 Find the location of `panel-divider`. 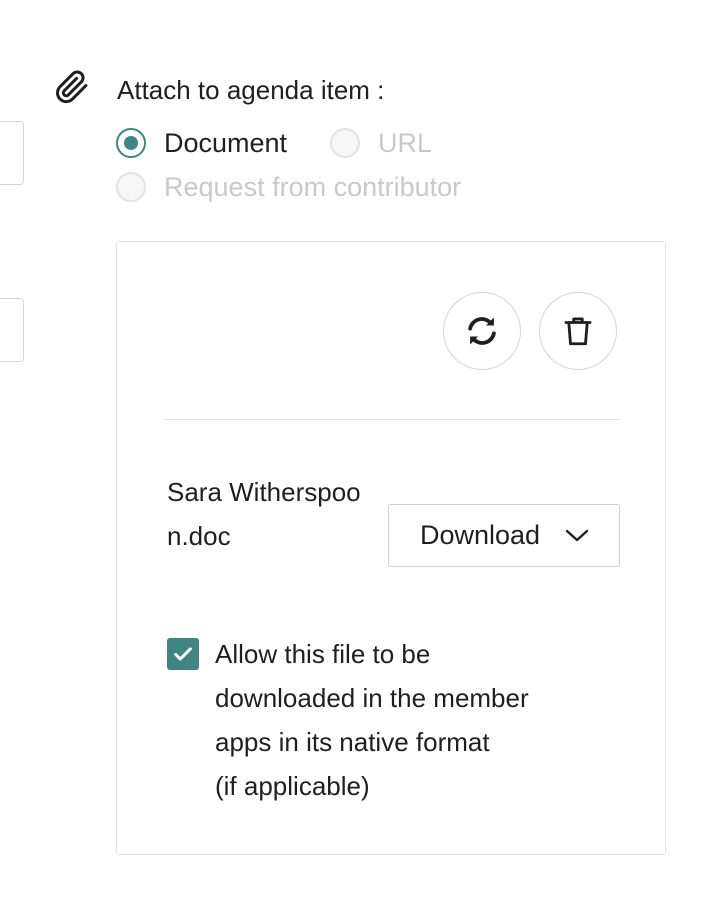

panel-divider is located at coordinates (392, 419).